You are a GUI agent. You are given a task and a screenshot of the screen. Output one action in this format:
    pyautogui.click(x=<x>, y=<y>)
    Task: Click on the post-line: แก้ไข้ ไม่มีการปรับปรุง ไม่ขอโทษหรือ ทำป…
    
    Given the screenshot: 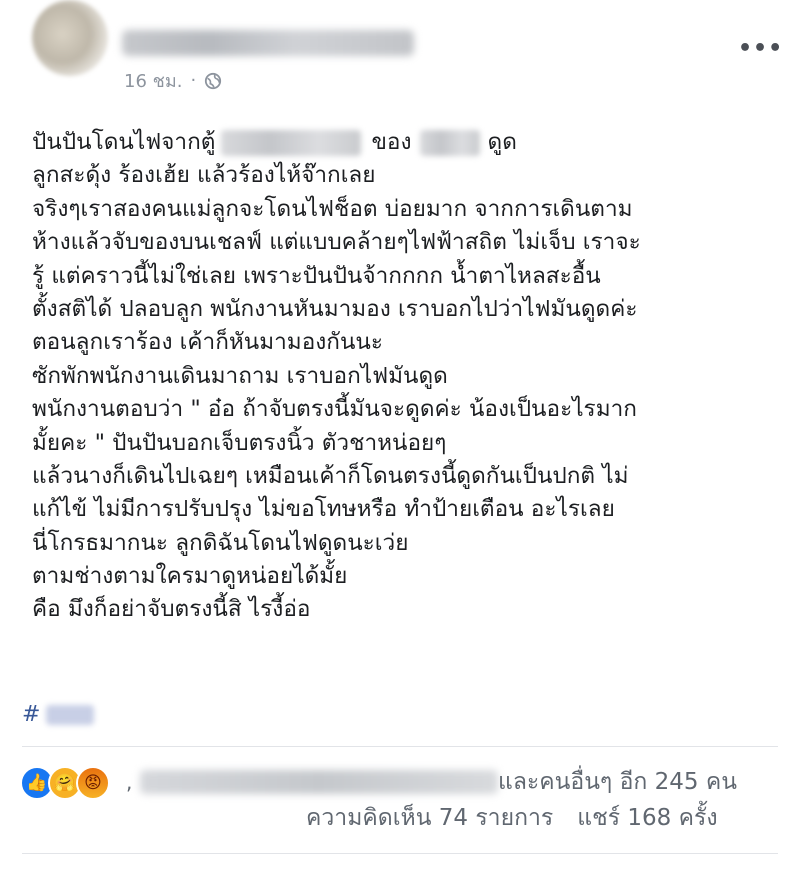 What is the action you would take?
    pyautogui.click(x=323, y=509)
    